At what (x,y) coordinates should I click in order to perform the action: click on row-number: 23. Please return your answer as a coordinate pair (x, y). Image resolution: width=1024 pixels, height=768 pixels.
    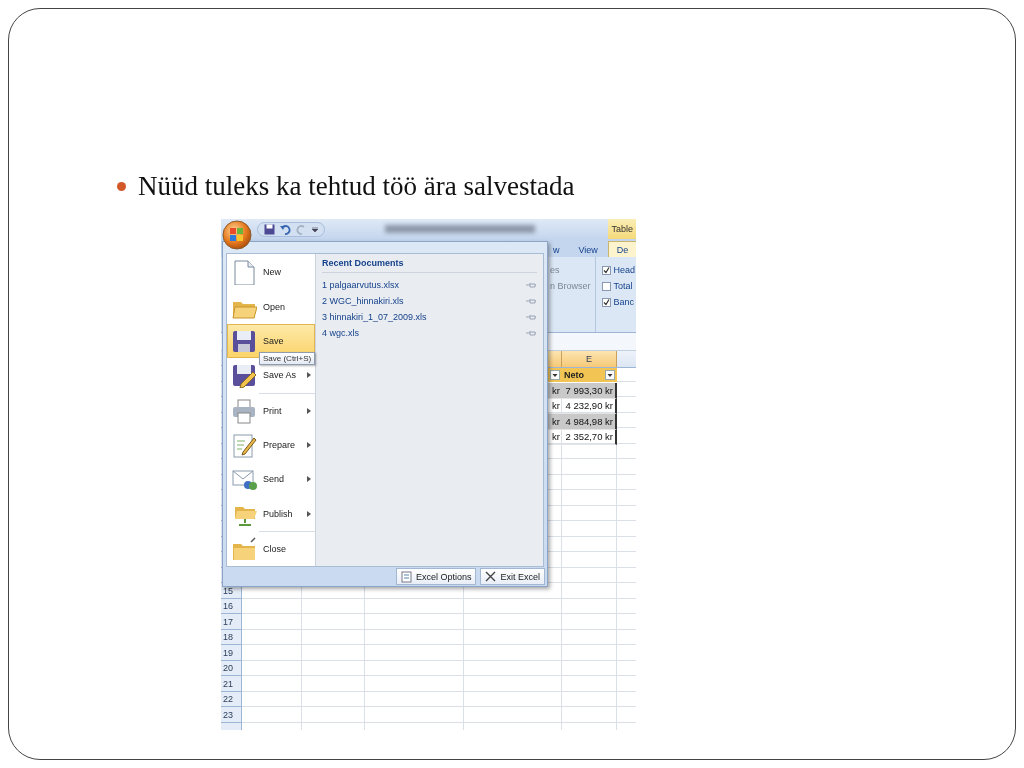
    Looking at the image, I should click on (228, 715).